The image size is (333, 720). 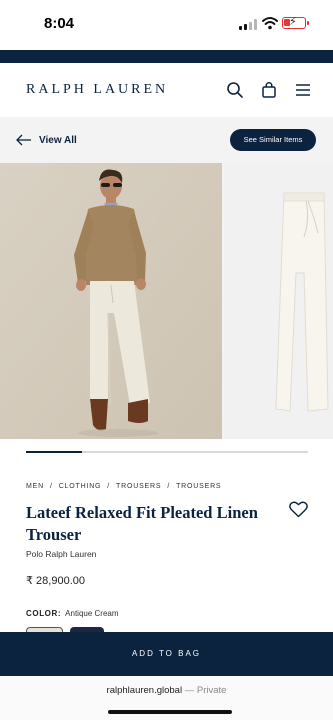 I want to click on url-text: ralphlauren.global — Private, so click(x=166, y=690).